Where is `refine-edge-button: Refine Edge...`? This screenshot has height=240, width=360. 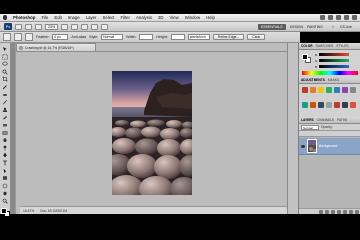 refine-edge-button: Refine Edge... is located at coordinates (228, 37).